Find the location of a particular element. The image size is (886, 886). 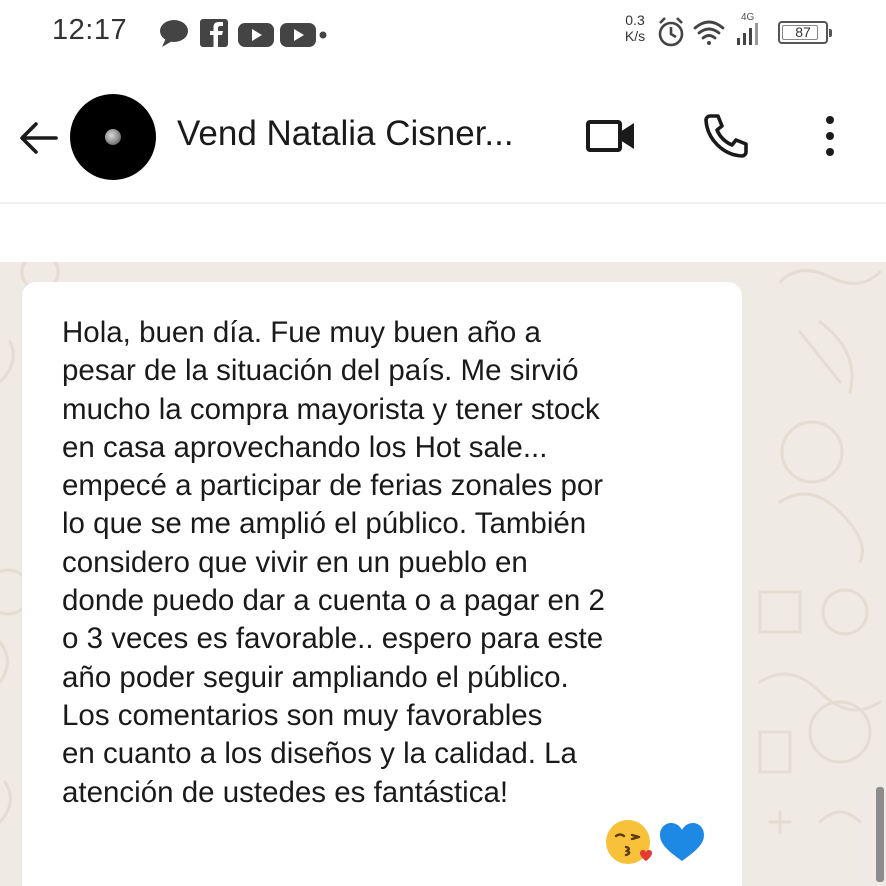

wifi-icon is located at coordinates (709, 32).